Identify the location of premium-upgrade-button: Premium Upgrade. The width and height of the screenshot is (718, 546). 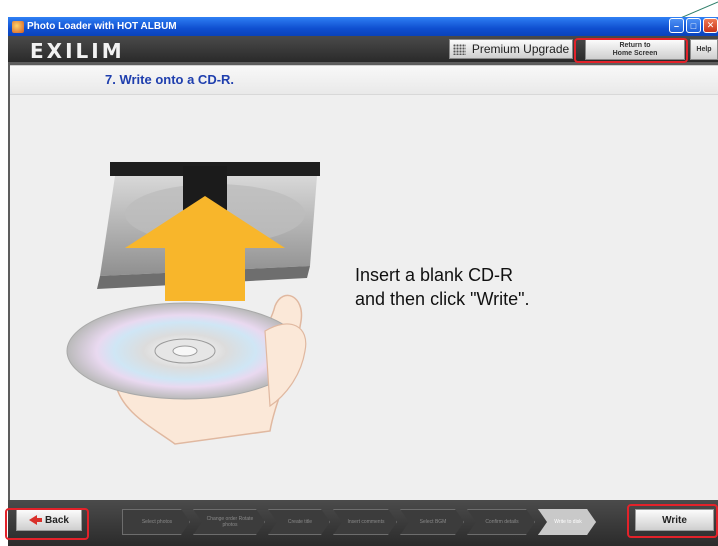
(511, 49).